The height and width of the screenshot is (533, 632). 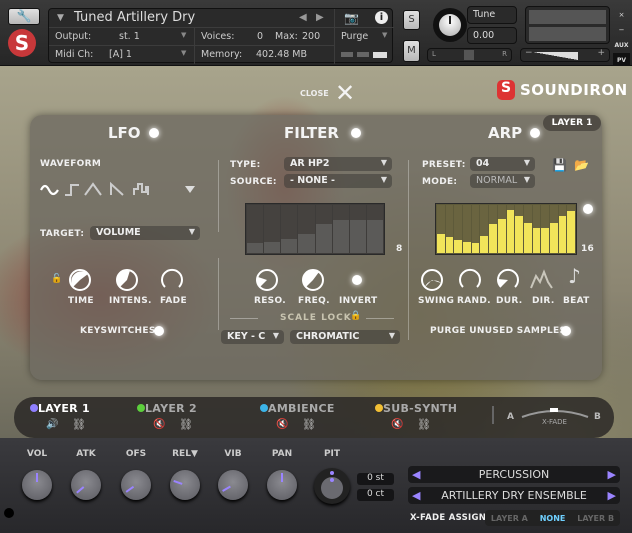 I want to click on speaker-on-icon: 🔊, so click(x=52, y=424).